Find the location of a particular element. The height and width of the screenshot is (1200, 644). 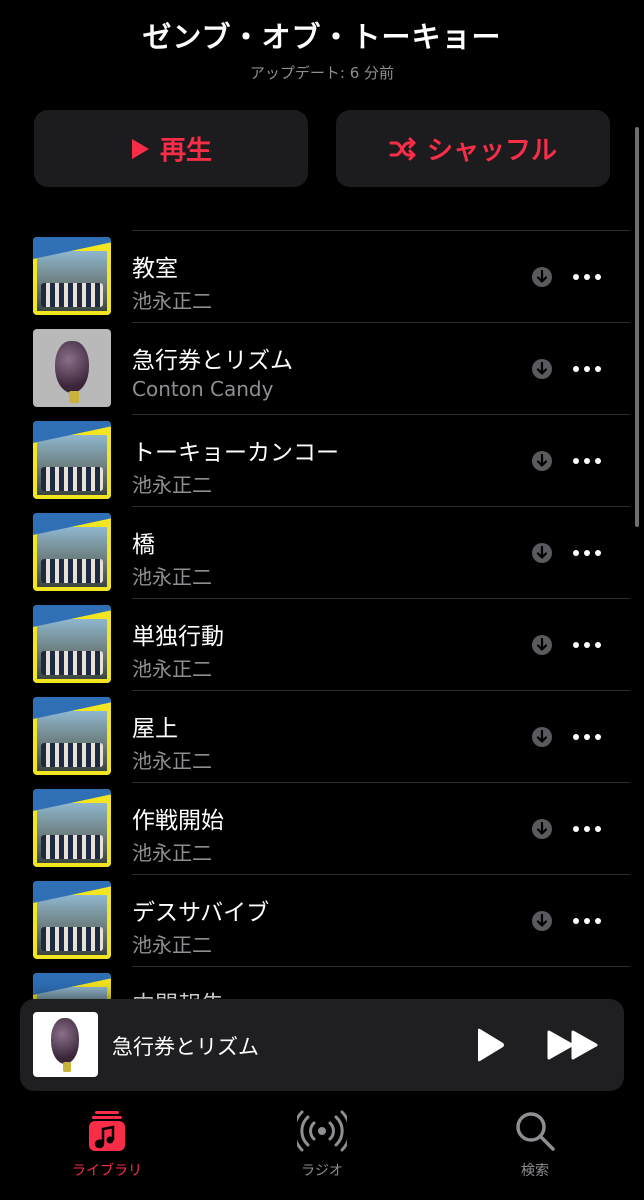

tab-library-label: ライブラリ is located at coordinates (107, 1171).